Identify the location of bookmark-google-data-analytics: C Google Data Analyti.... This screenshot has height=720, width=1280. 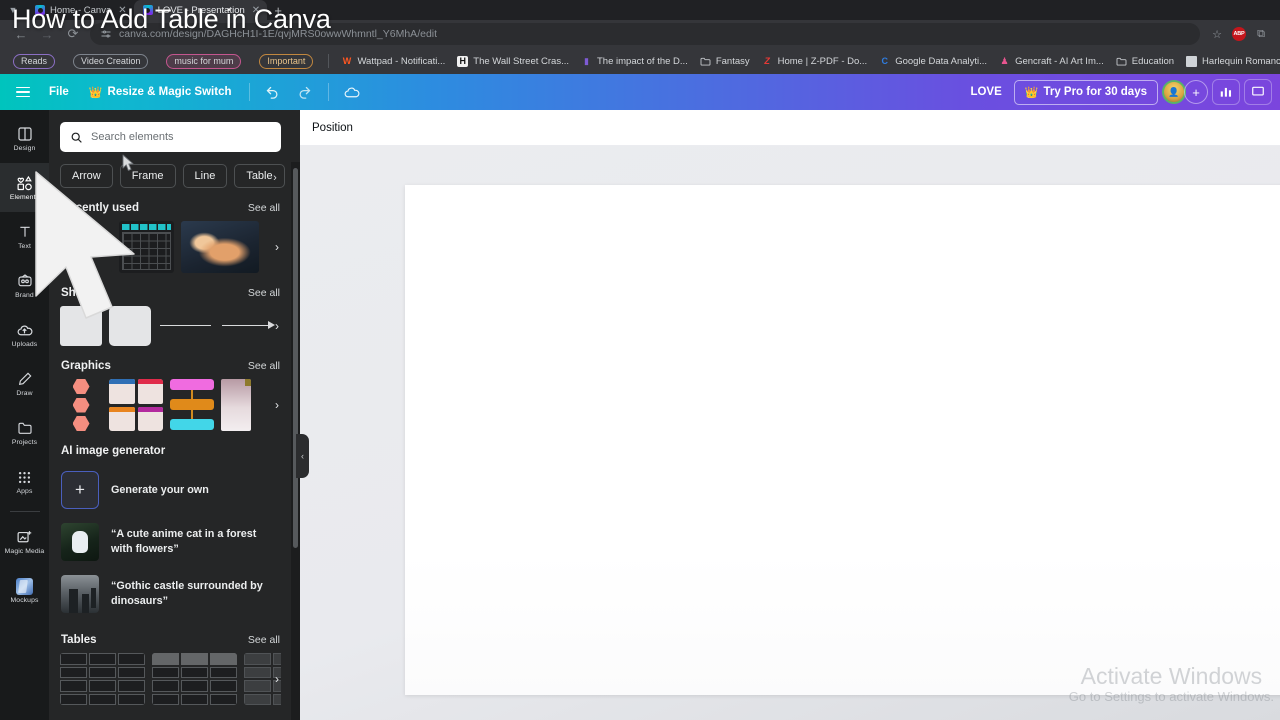
(933, 61).